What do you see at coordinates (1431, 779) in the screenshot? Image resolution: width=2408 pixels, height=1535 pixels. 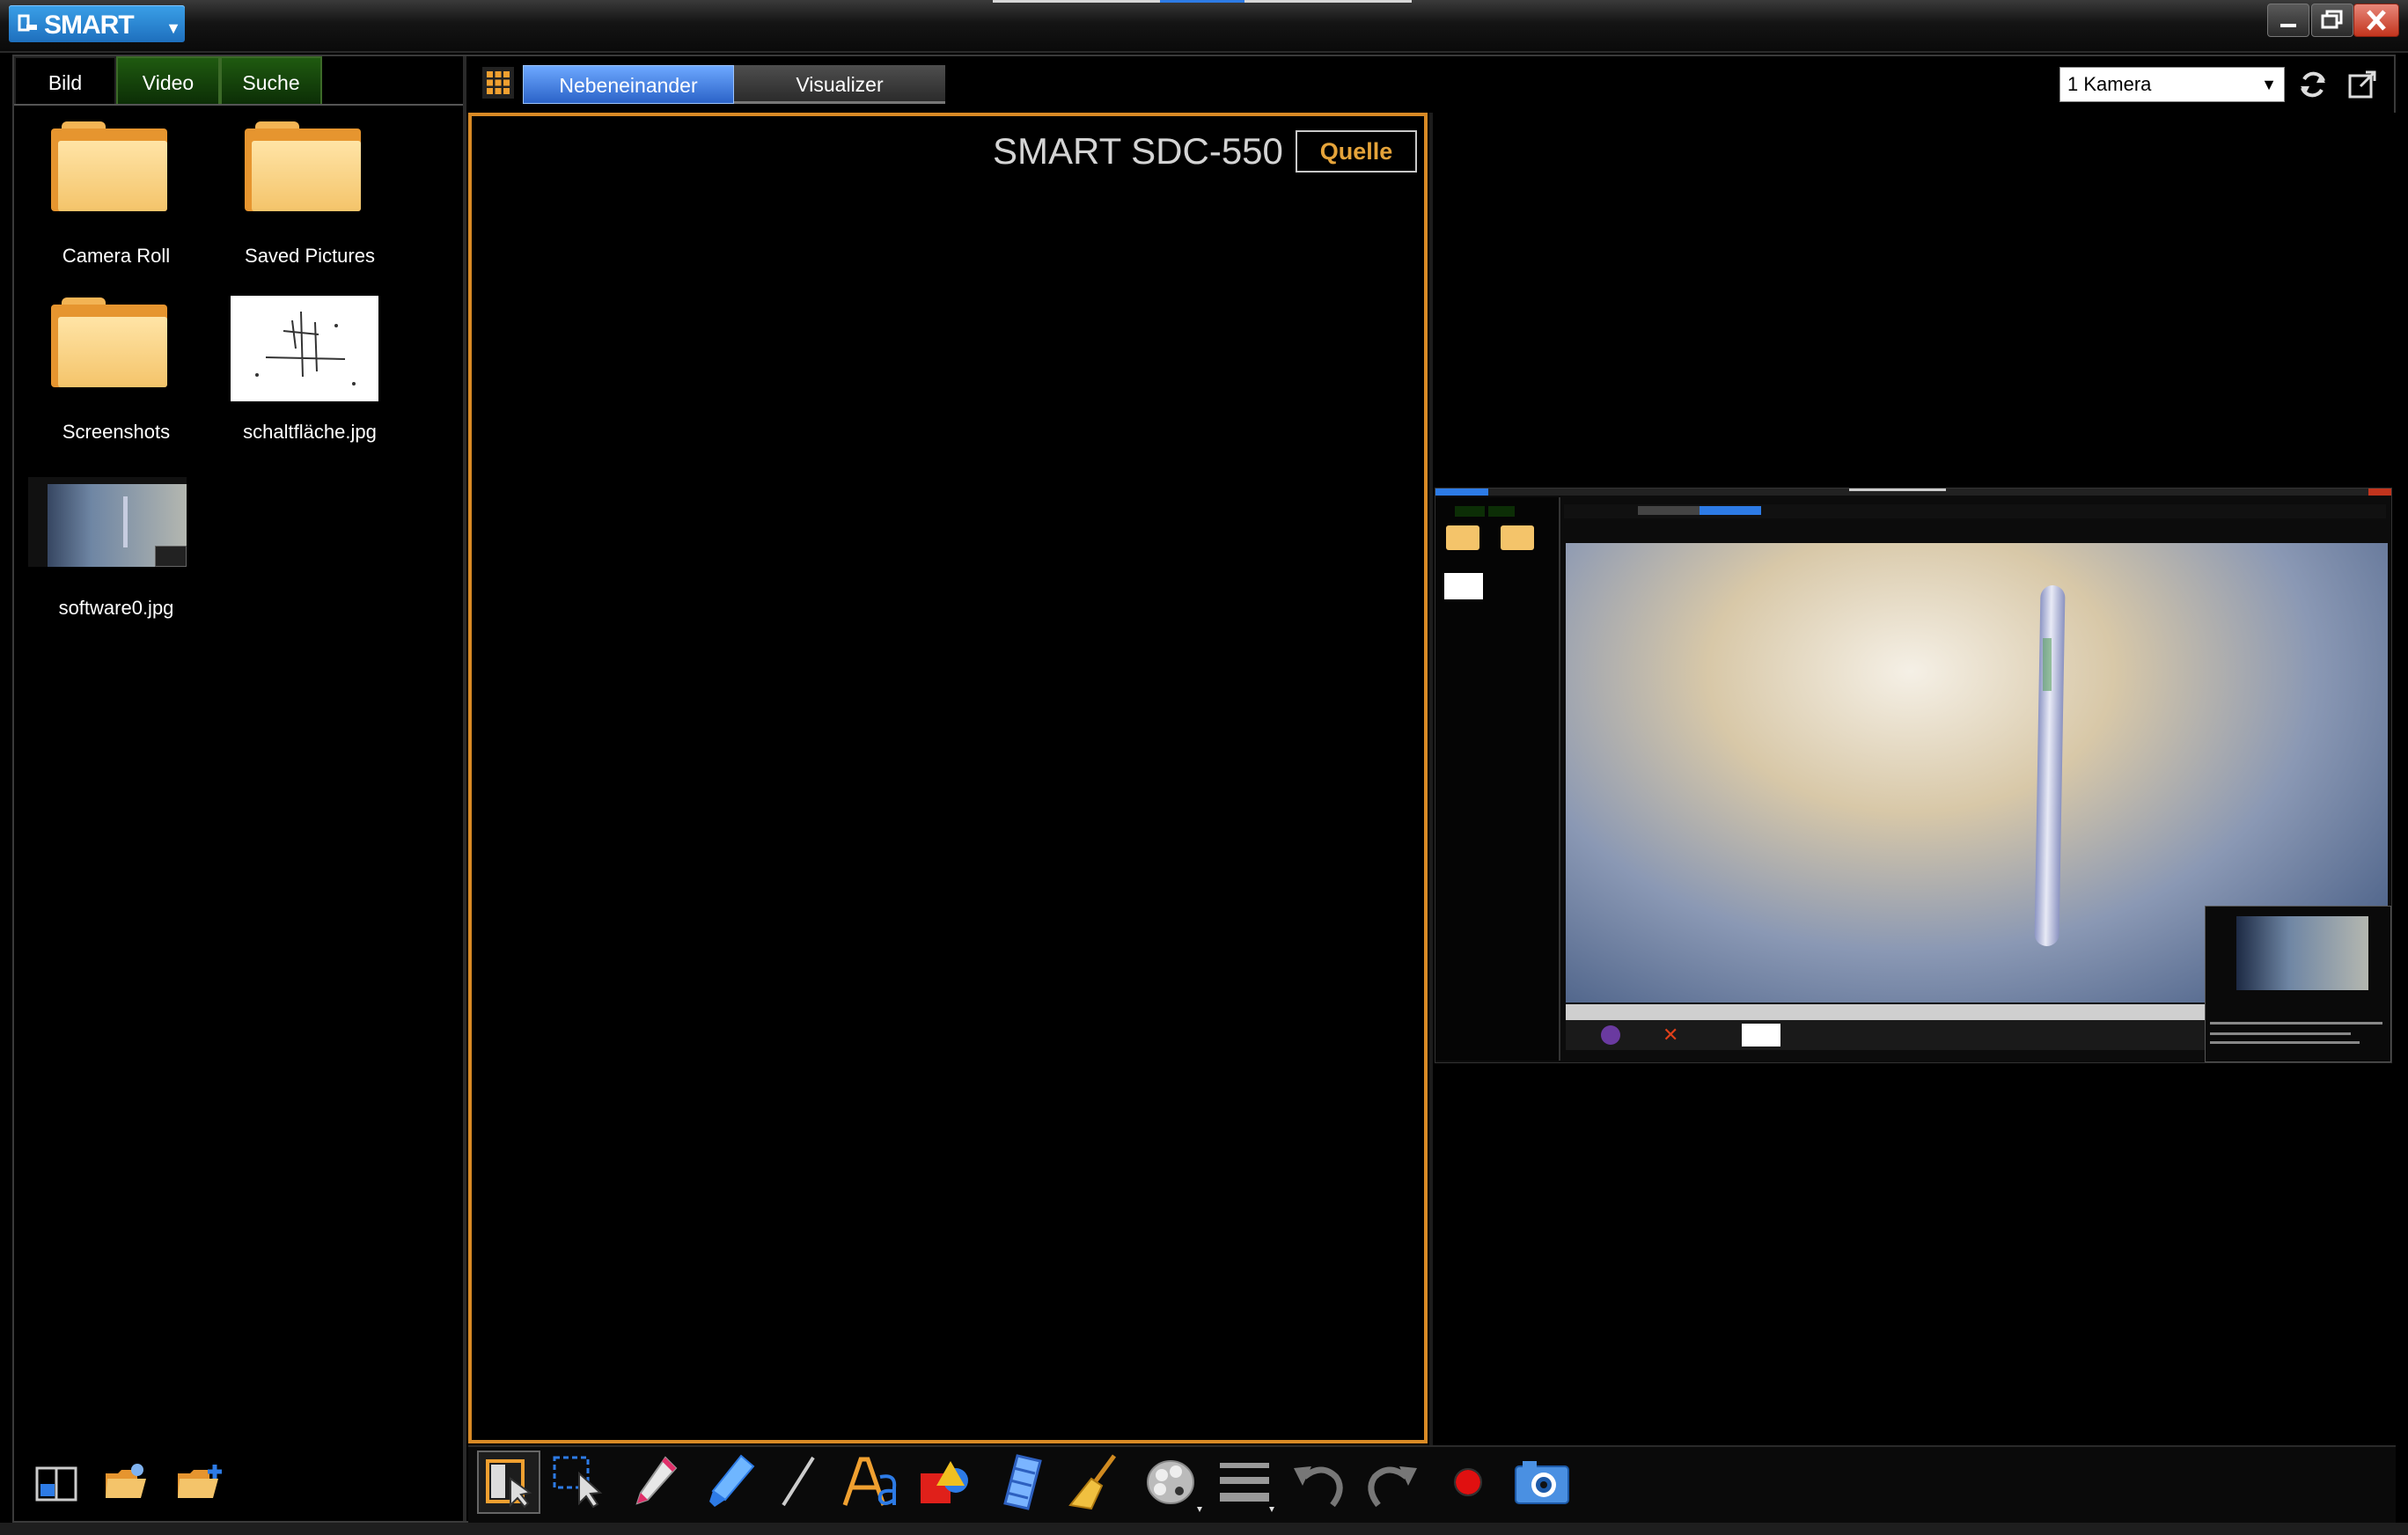 I see `view-divider` at bounding box center [1431, 779].